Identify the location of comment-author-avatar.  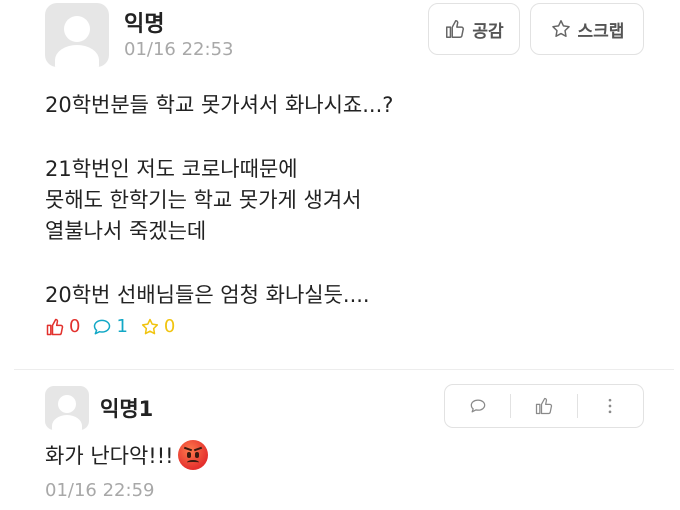
(67, 408).